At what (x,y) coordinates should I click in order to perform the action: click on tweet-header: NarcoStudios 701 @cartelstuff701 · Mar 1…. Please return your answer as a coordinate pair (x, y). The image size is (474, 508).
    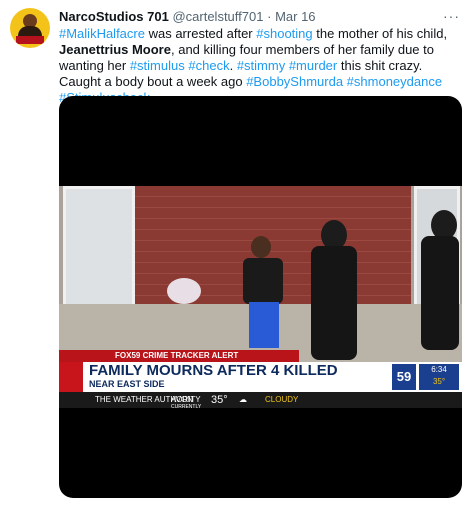
    Looking at the image, I should click on (187, 16).